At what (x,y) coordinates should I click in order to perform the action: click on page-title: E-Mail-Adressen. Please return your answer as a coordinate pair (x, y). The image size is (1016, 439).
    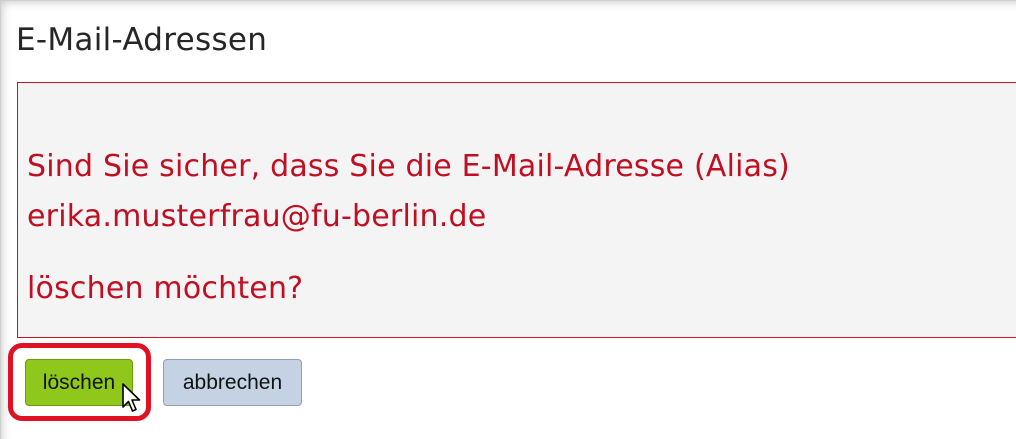
    Looking at the image, I should click on (142, 40).